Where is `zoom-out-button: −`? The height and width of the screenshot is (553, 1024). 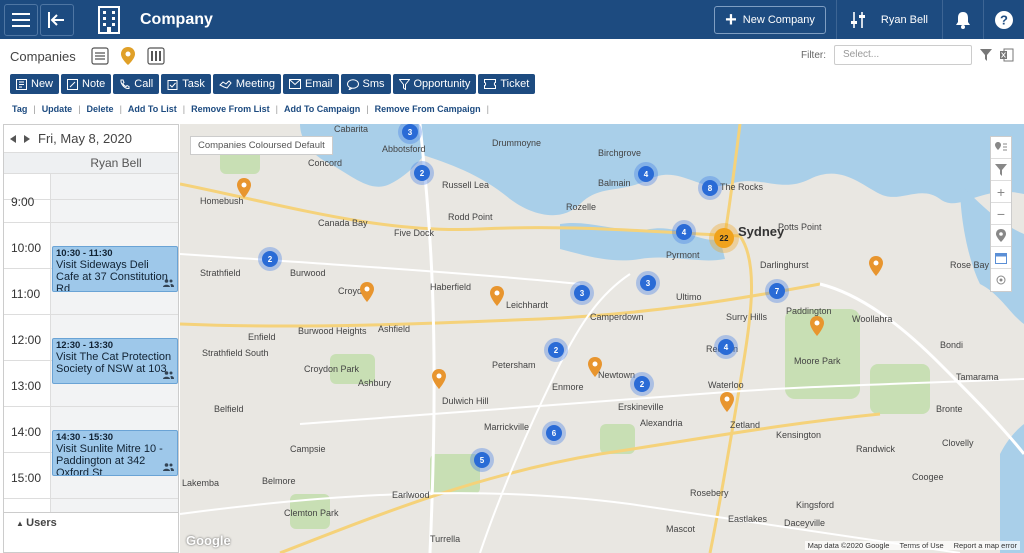
zoom-out-button: − is located at coordinates (1001, 214).